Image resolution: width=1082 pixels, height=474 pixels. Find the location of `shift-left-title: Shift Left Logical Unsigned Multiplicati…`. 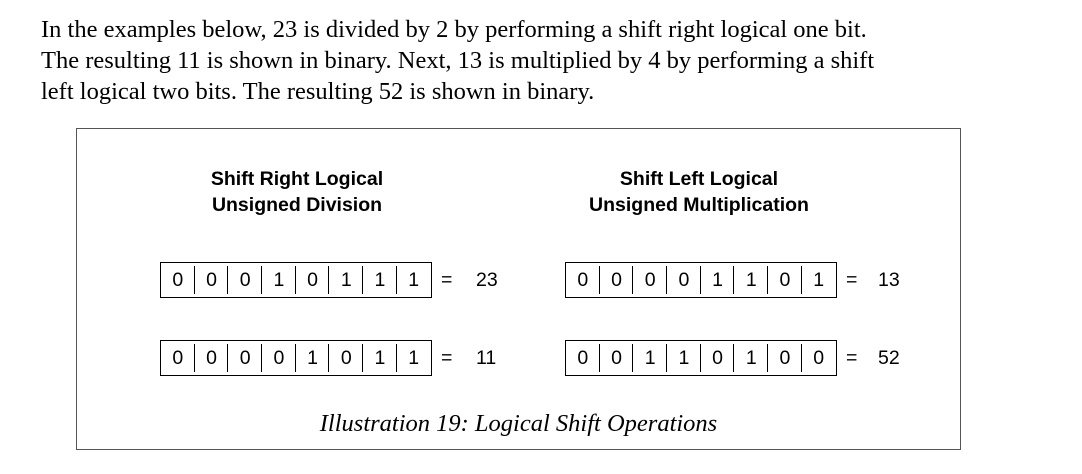

shift-left-title: Shift Left Logical Unsigned Multiplicati… is located at coordinates (699, 192).